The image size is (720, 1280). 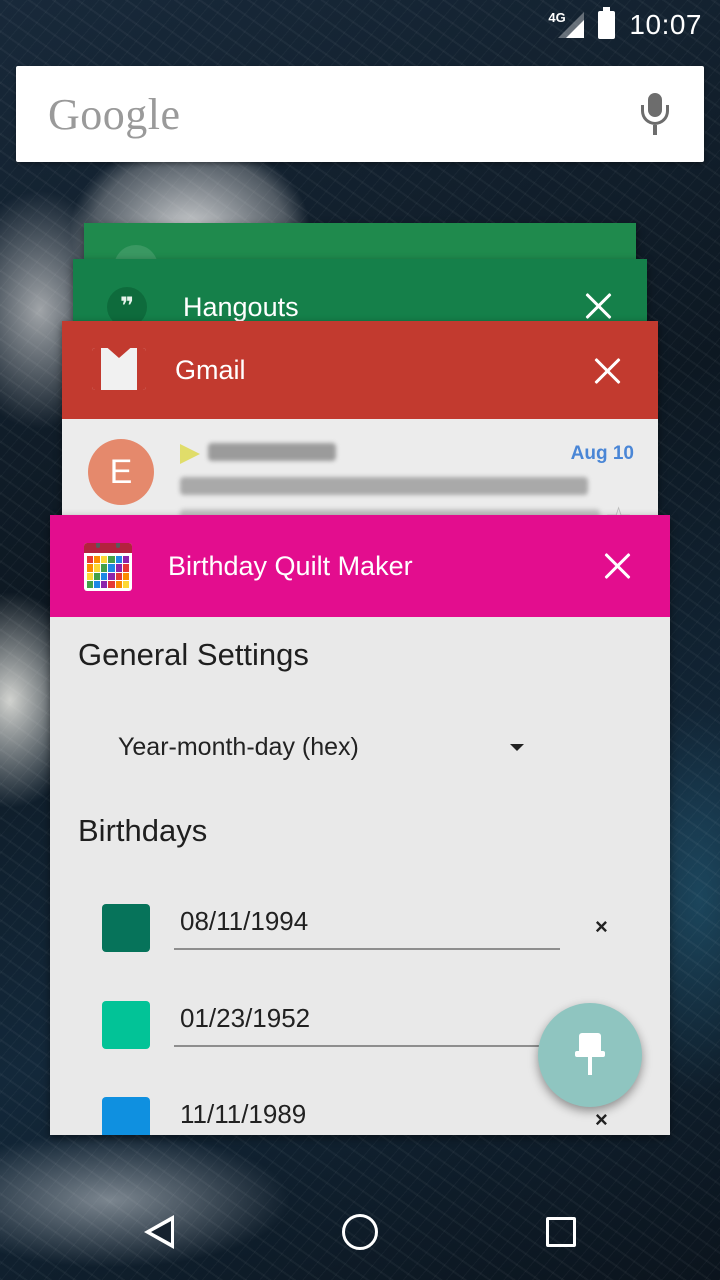 What do you see at coordinates (241, 307) in the screenshot?
I see `card-title: Hangouts` at bounding box center [241, 307].